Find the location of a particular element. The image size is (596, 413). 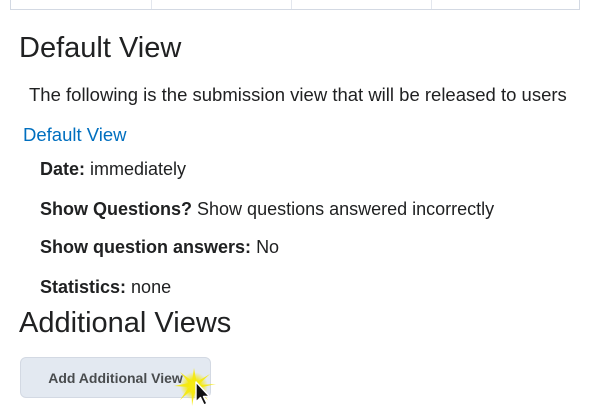

detail-statistics: Statistics: none is located at coordinates (105, 287).